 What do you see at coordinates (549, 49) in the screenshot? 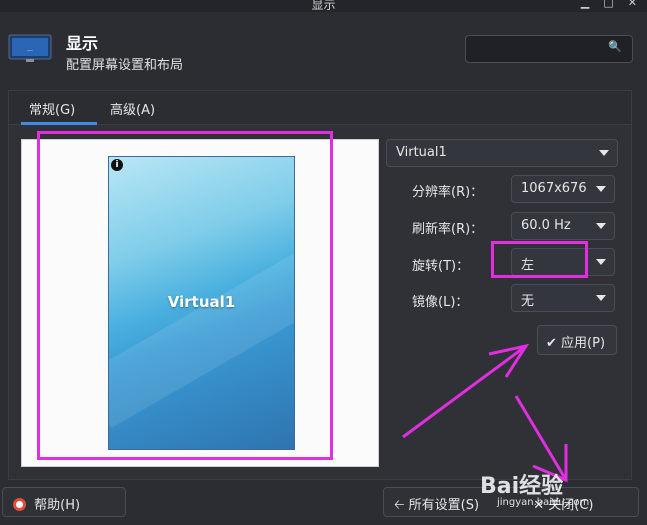
I see `search-input: 🔍` at bounding box center [549, 49].